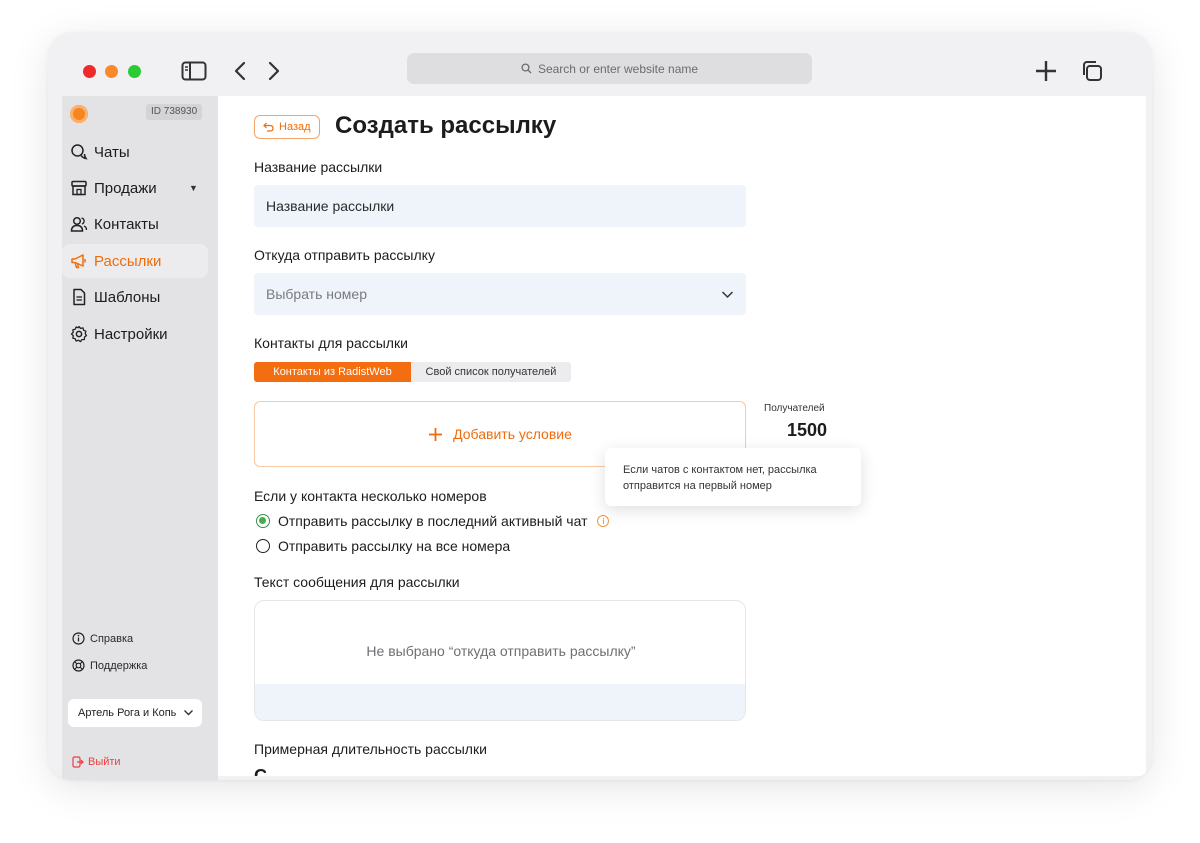 This screenshot has width=1200, height=843. I want to click on back-button: Назад, so click(287, 127).